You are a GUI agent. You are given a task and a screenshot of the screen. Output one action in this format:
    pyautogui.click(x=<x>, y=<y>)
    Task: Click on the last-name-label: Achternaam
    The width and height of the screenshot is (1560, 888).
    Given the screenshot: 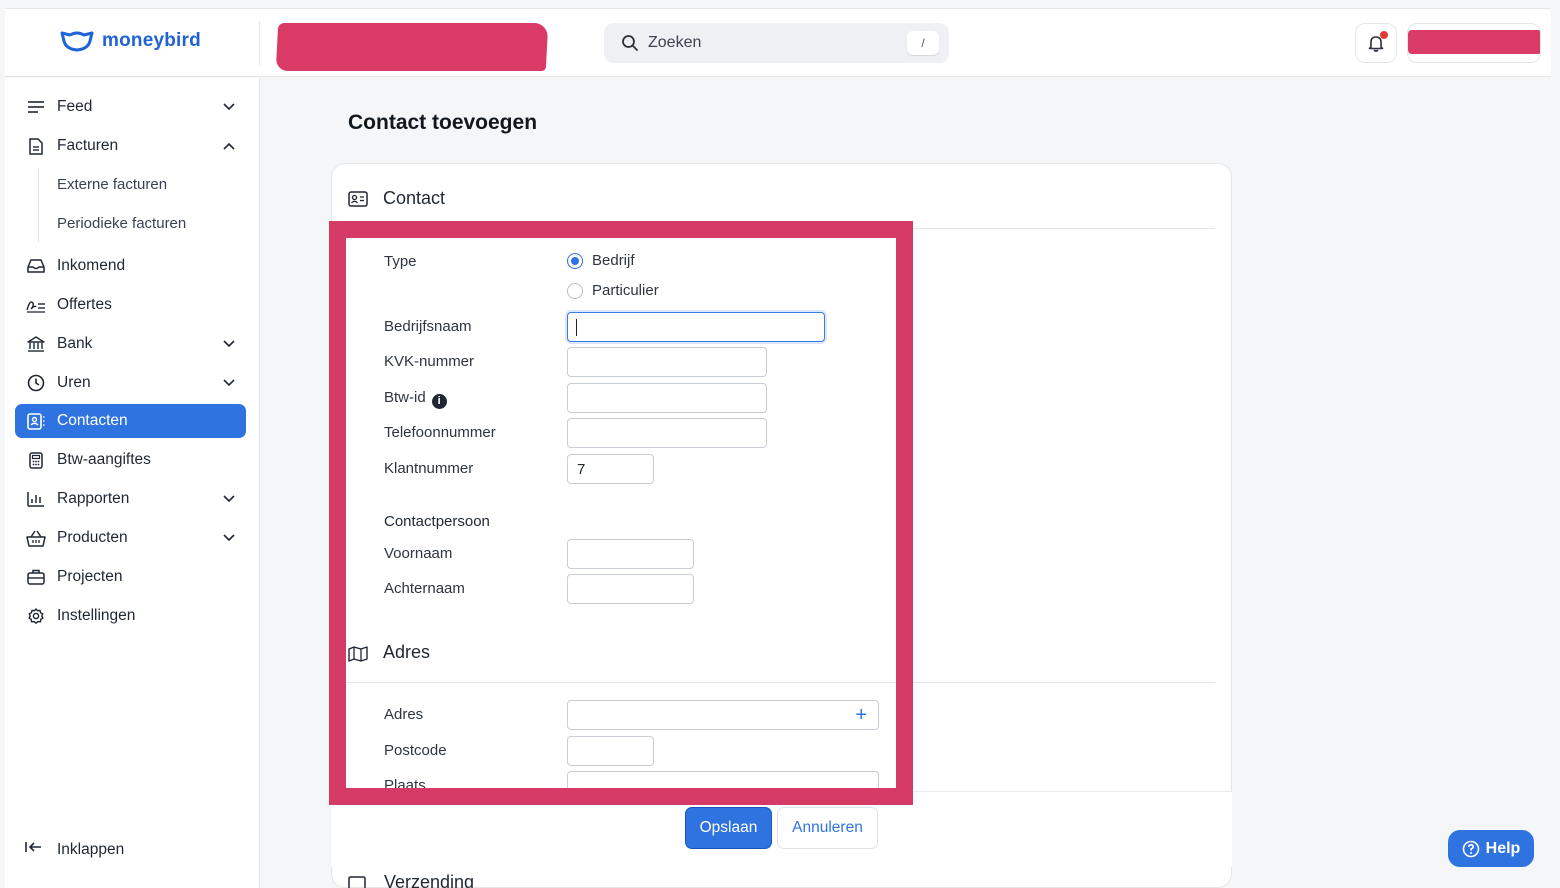 What is the action you would take?
    pyautogui.click(x=424, y=588)
    